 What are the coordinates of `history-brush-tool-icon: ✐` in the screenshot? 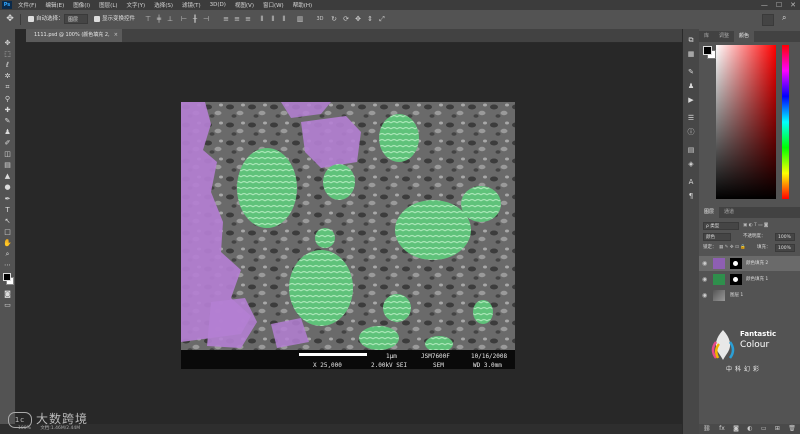 It's located at (7, 143).